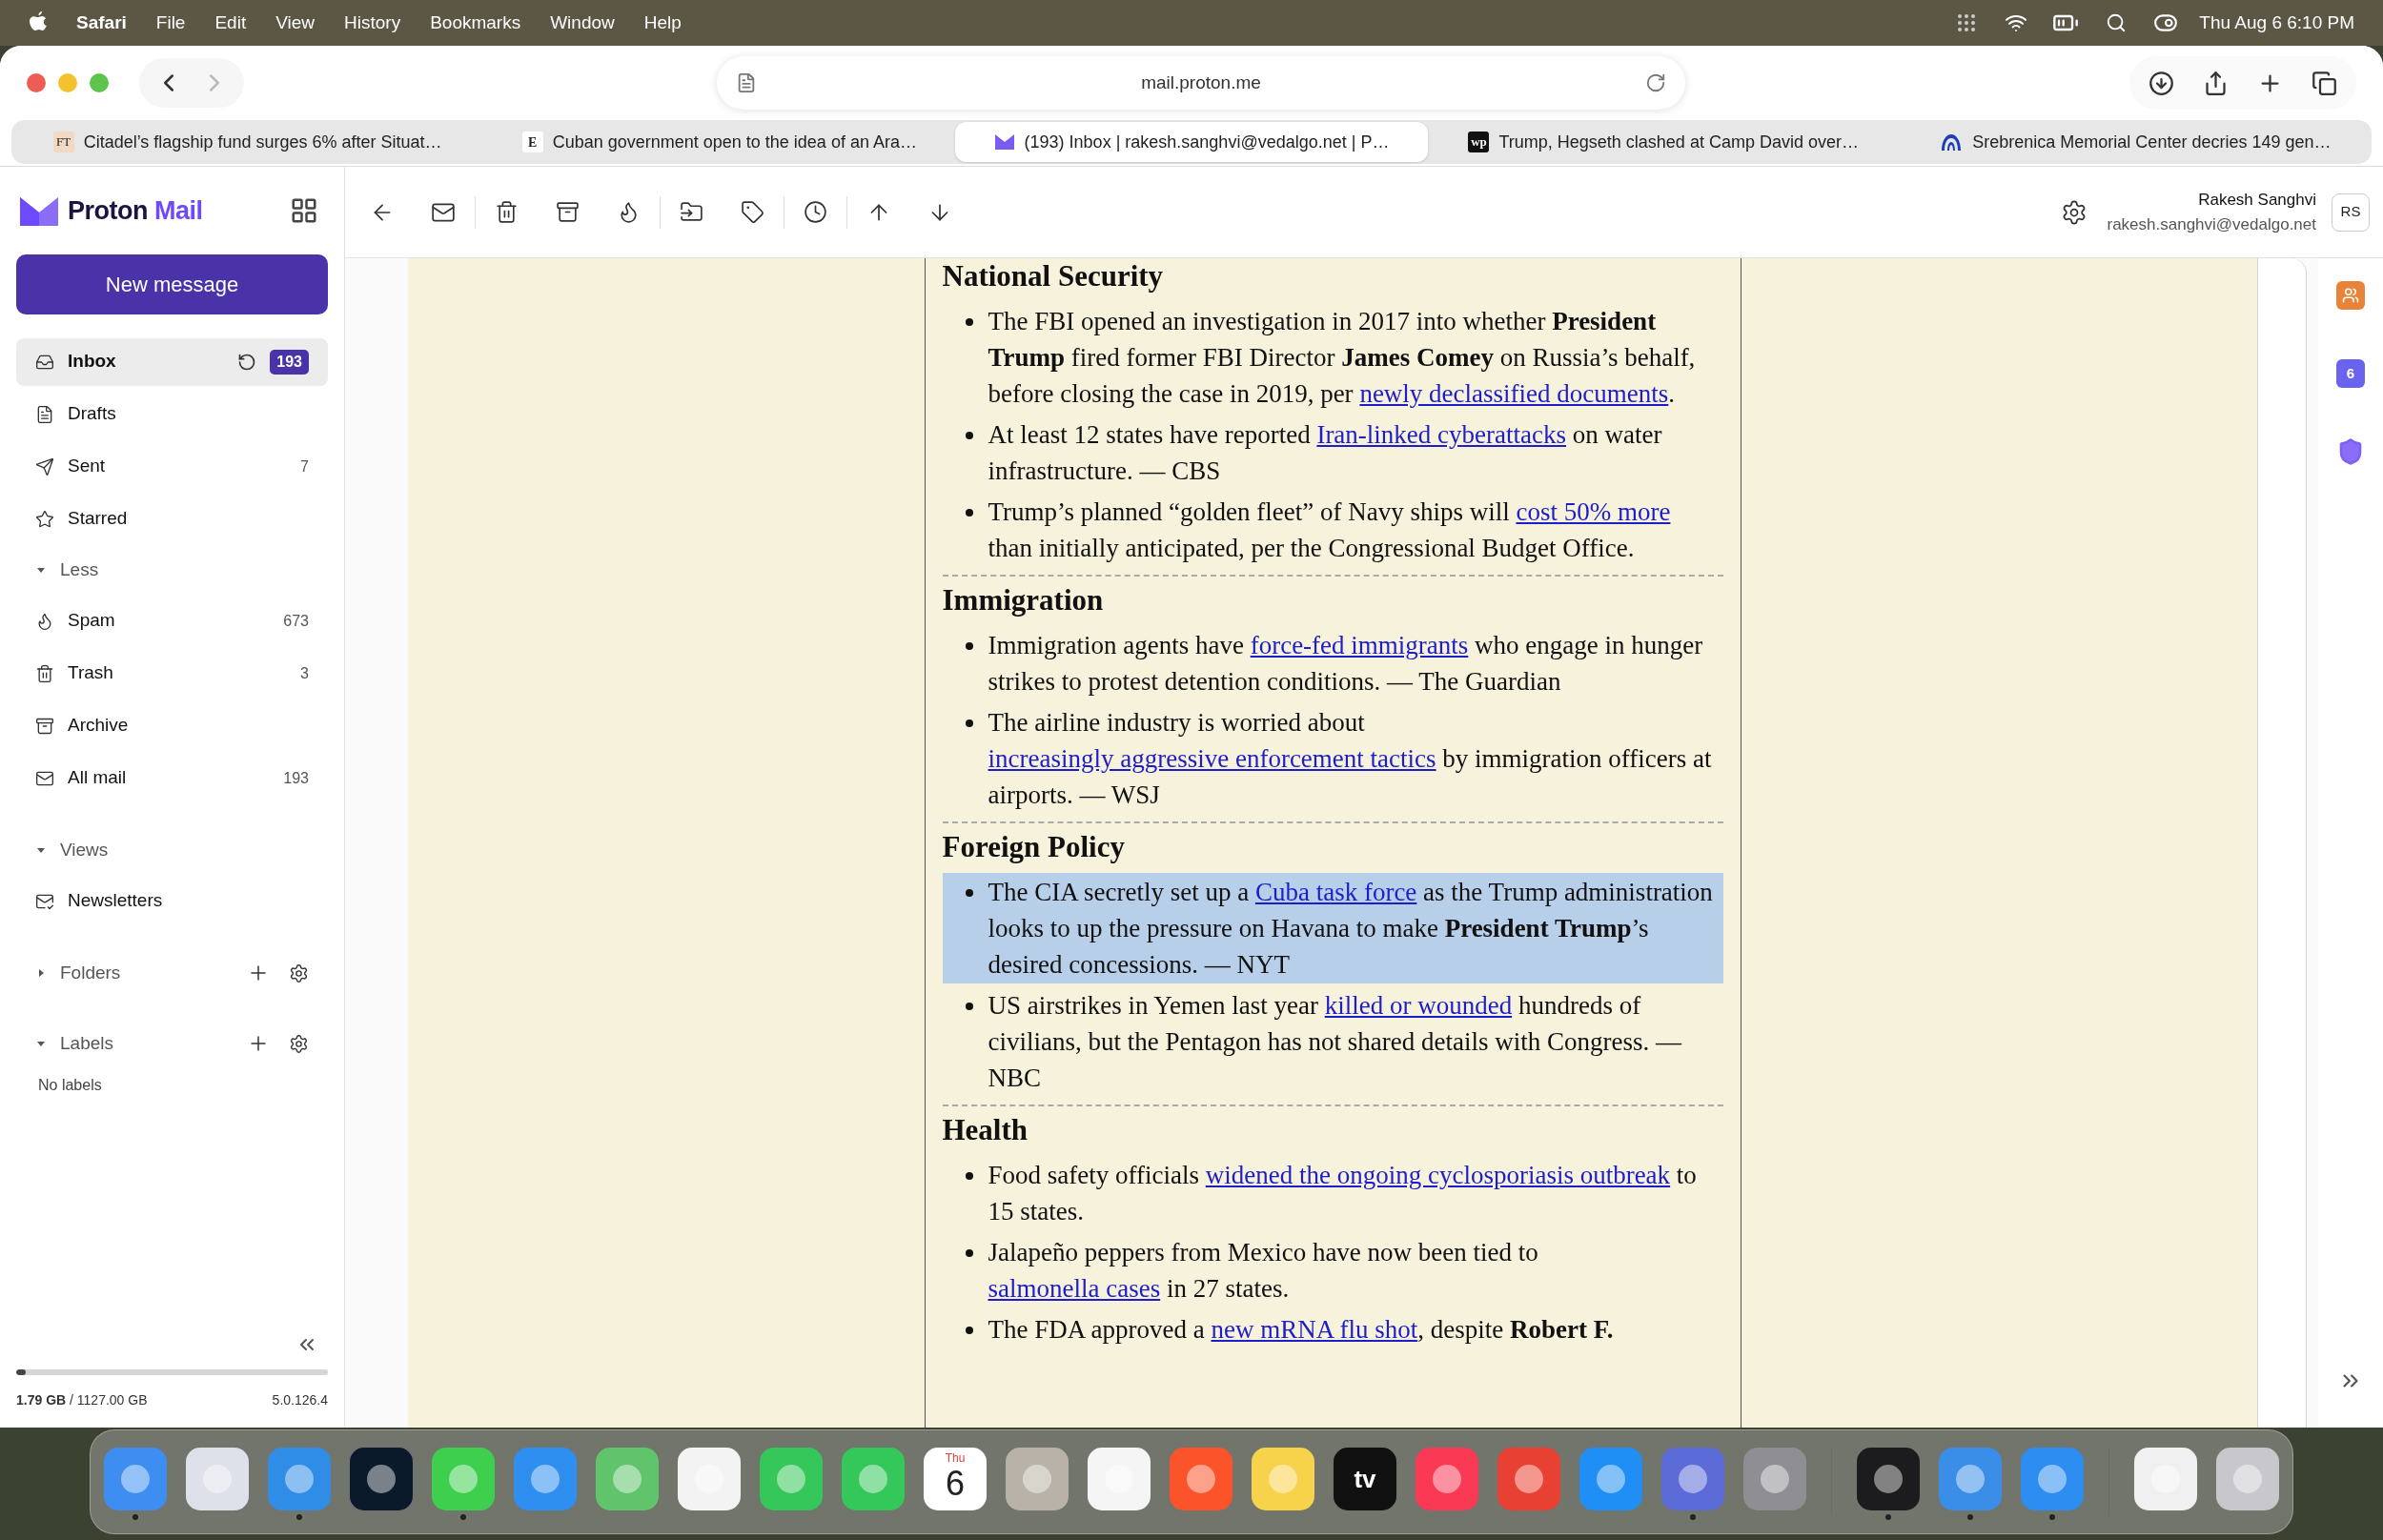 This screenshot has height=1540, width=2383. I want to click on arch-logo-icon, so click(1952, 142).